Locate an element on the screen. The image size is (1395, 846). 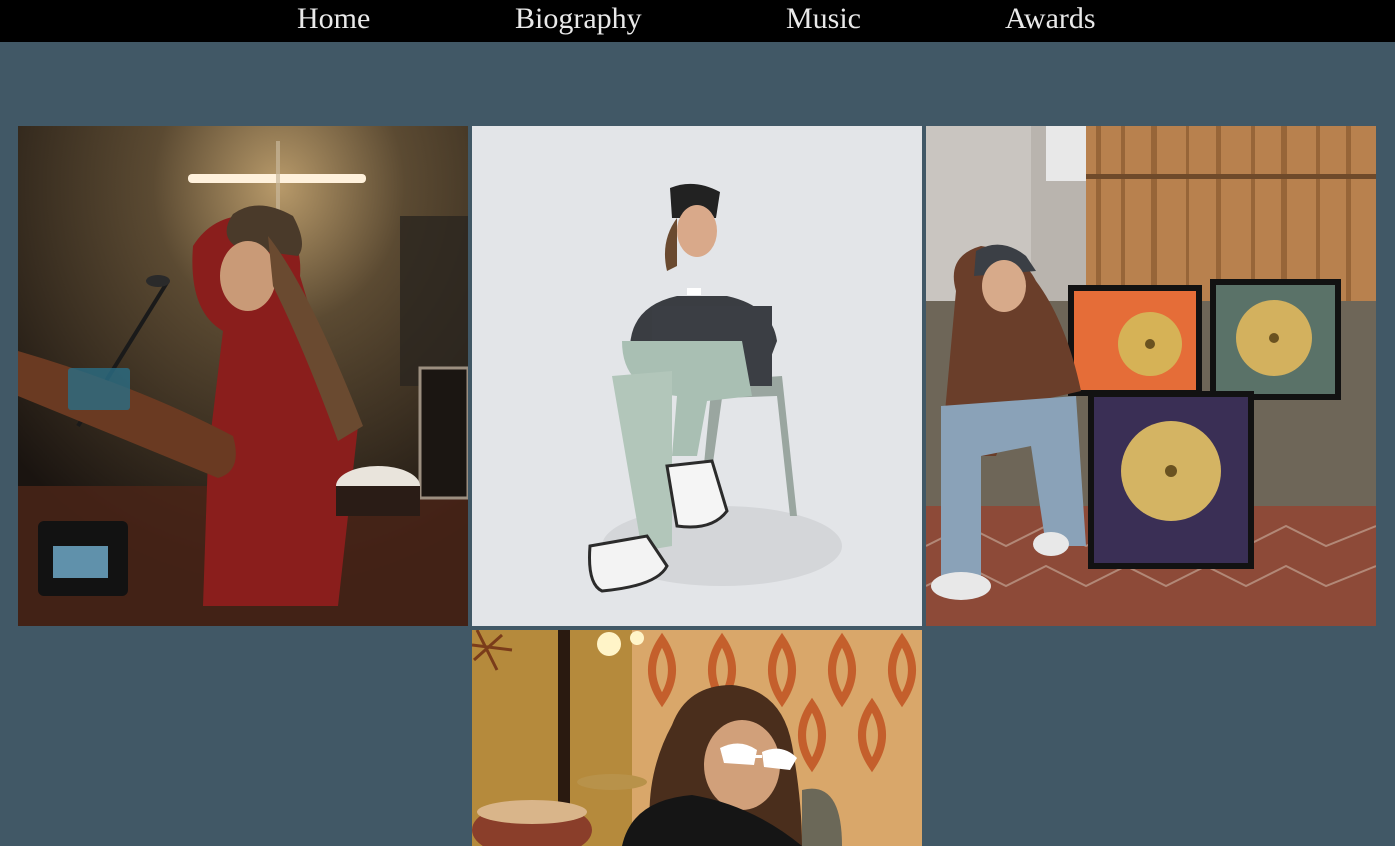
gallery-photo-sunglasses is located at coordinates (697, 738).